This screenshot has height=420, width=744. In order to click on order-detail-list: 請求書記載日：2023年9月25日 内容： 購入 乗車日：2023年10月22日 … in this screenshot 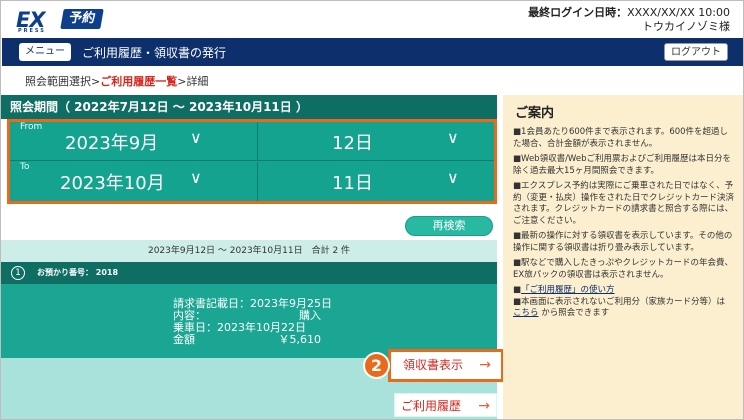, I will do `click(252, 322)`.